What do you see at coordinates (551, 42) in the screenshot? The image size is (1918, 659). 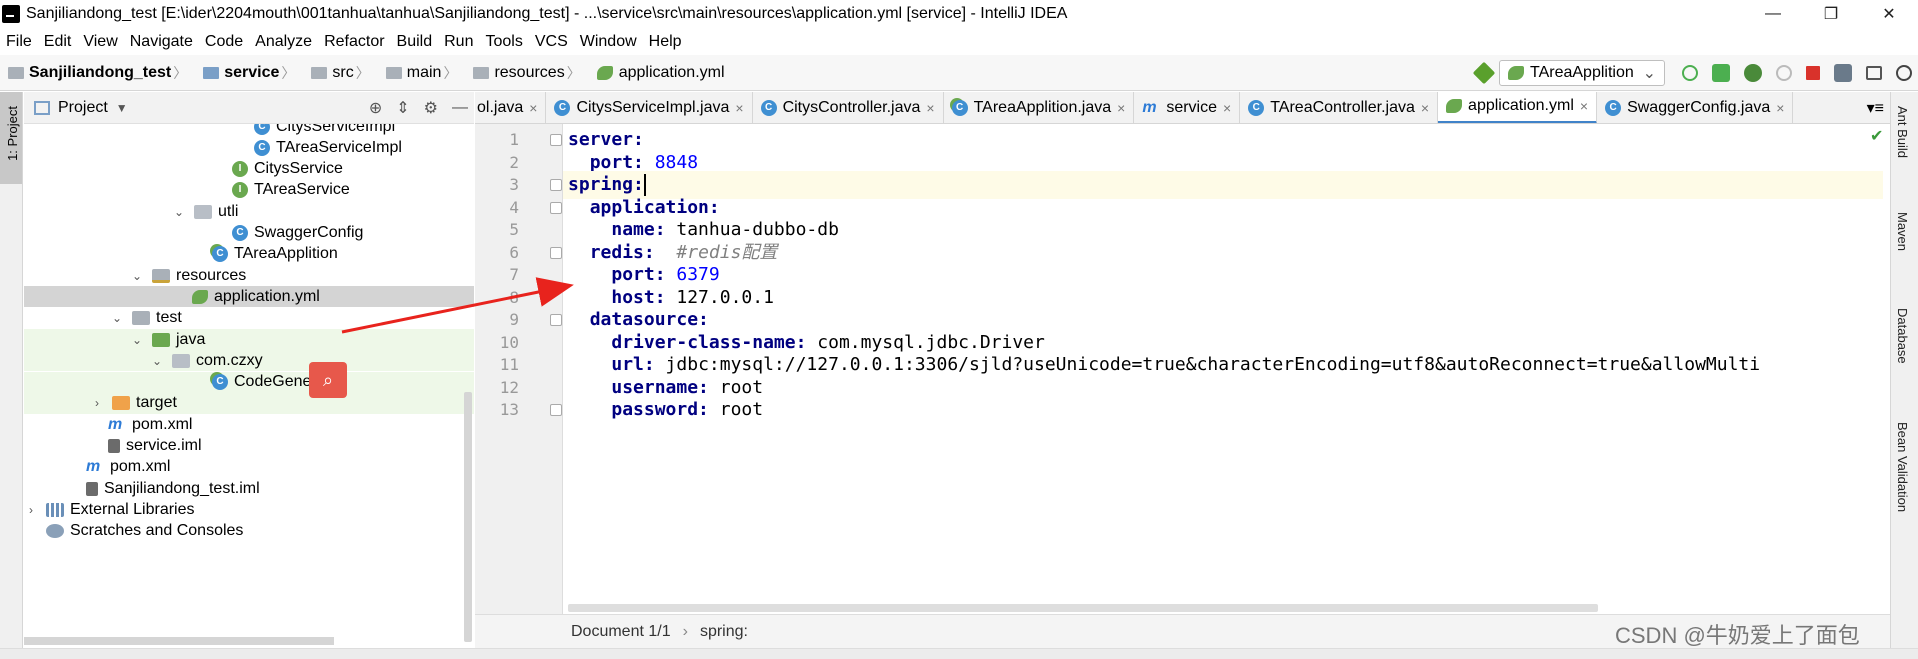 I see `menu-vcs: VCS` at bounding box center [551, 42].